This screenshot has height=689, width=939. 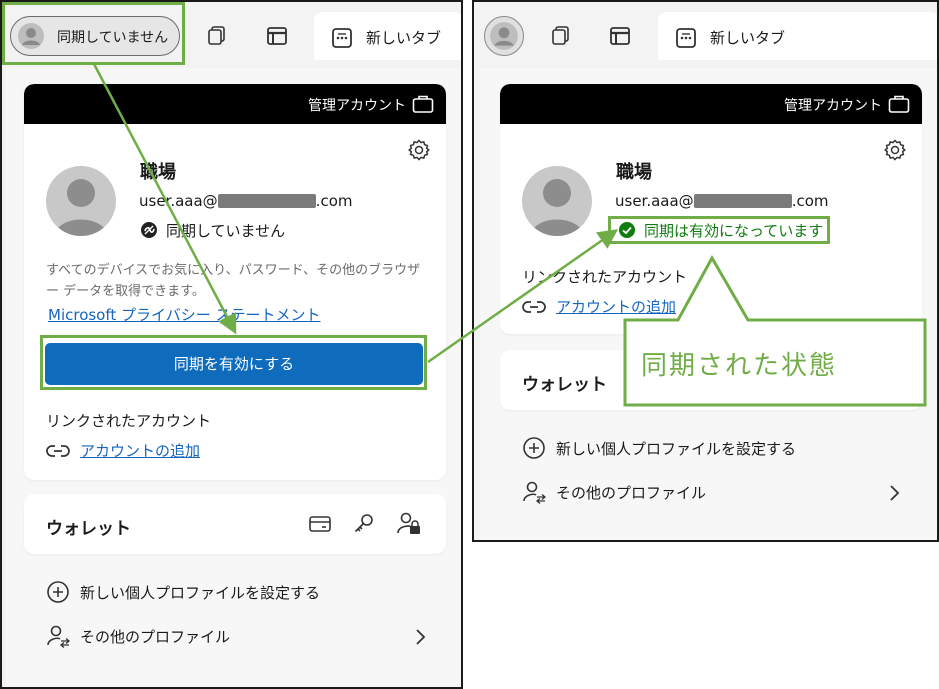 I want to click on annotation-highlight-sync-status, so click(x=719, y=230).